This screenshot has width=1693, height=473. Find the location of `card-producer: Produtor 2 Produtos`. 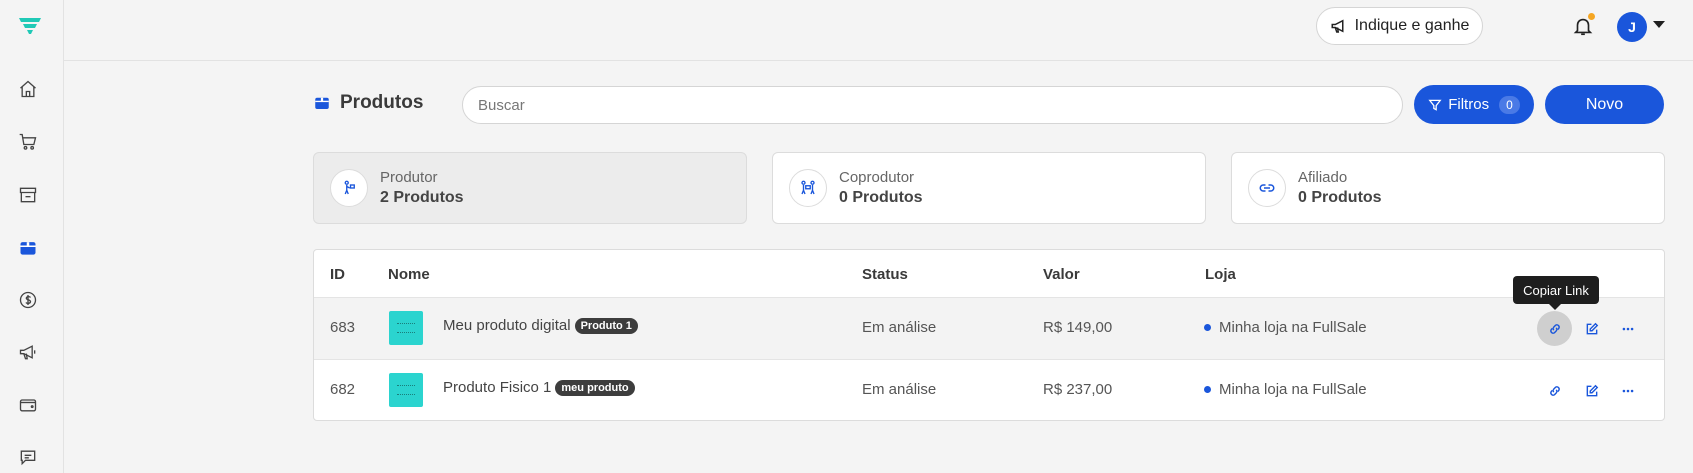

card-producer: Produtor 2 Produtos is located at coordinates (530, 188).